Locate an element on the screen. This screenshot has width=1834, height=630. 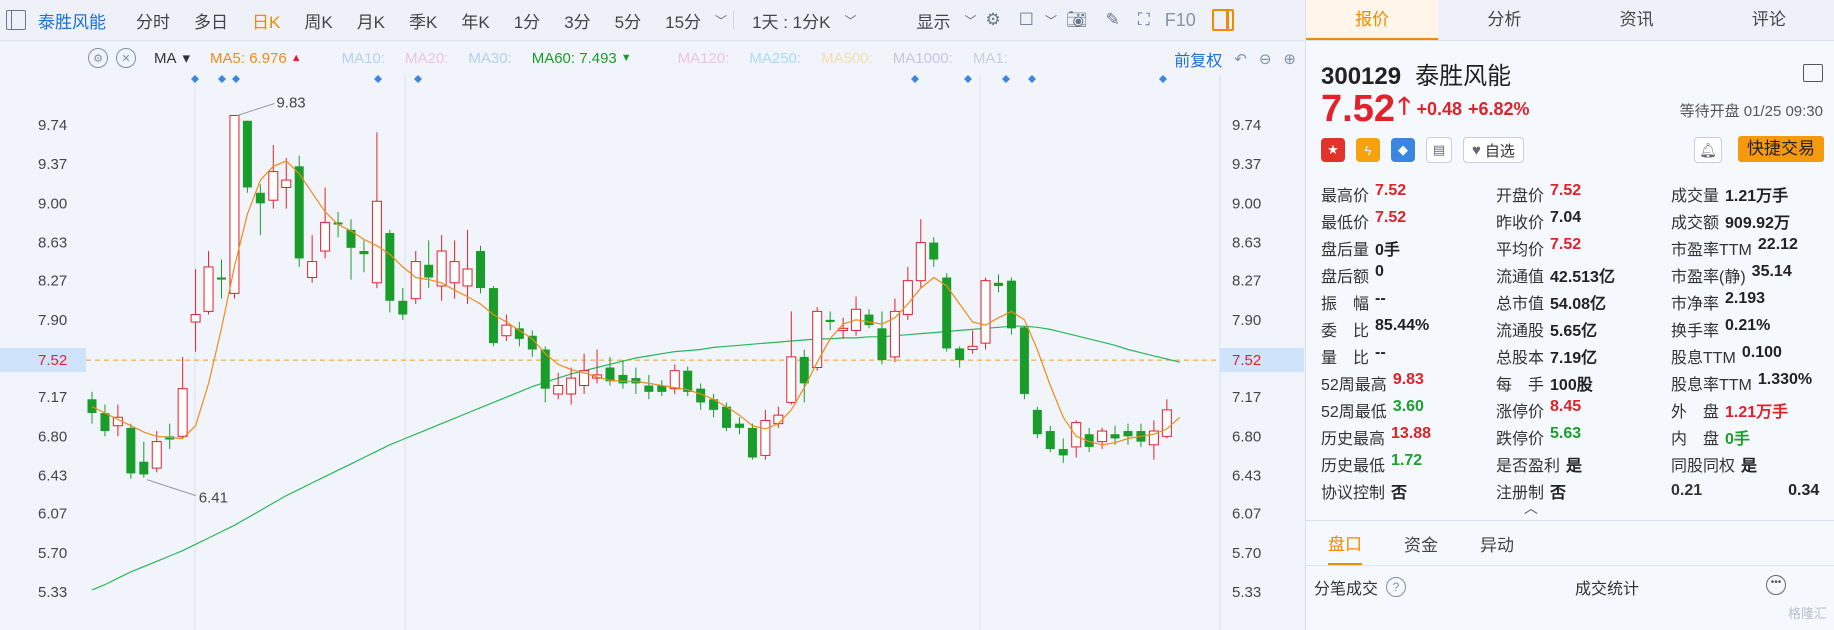
range-selector: 1天 : 1分K is located at coordinates (791, 20).